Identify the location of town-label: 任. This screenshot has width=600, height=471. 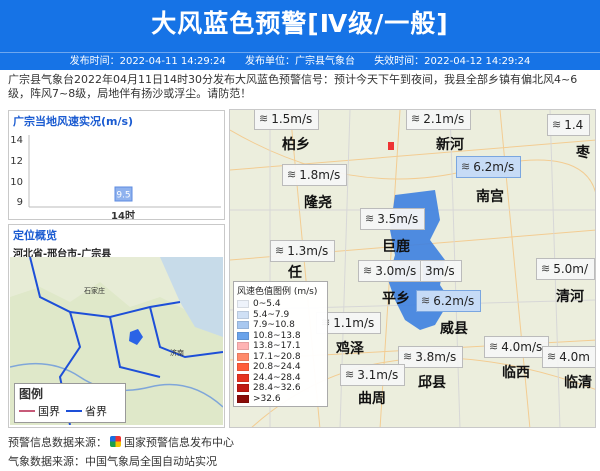
(295, 273).